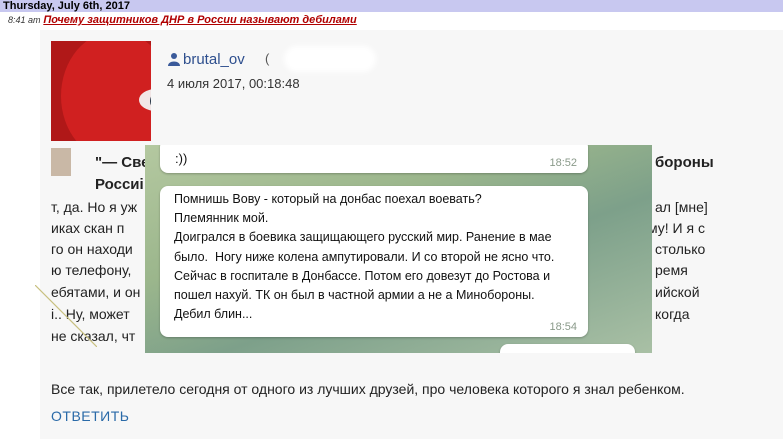  Describe the element at coordinates (94, 207) in the screenshot. I see `bg-text-left: т, да. Но я уж` at that location.